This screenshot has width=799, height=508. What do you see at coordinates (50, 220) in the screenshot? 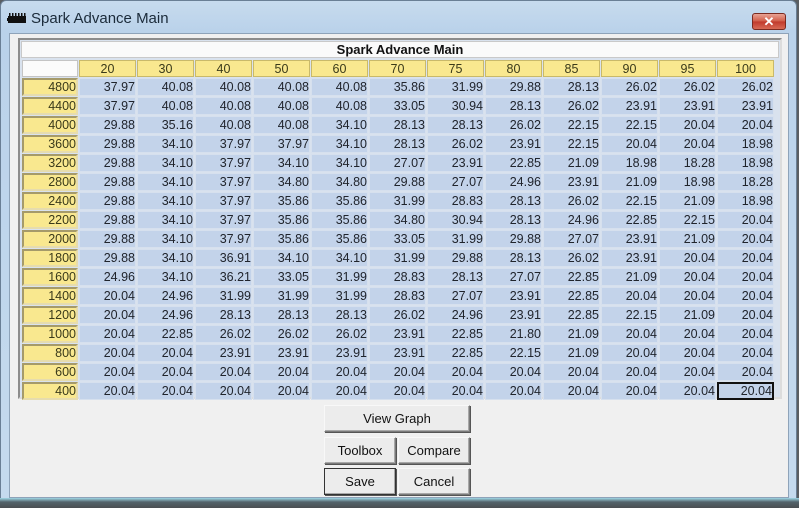
I see `row-header: 2200` at bounding box center [50, 220].